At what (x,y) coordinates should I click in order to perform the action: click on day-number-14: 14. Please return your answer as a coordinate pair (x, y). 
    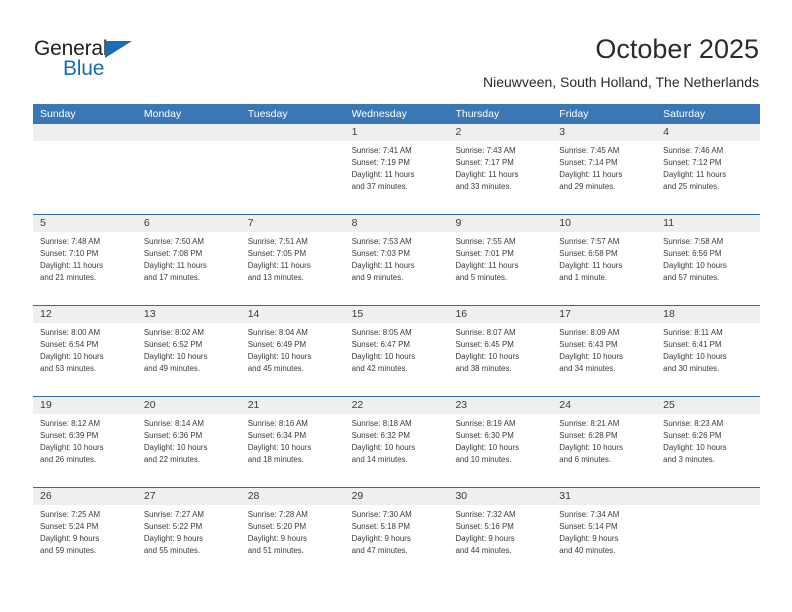
    Looking at the image, I should click on (293, 314).